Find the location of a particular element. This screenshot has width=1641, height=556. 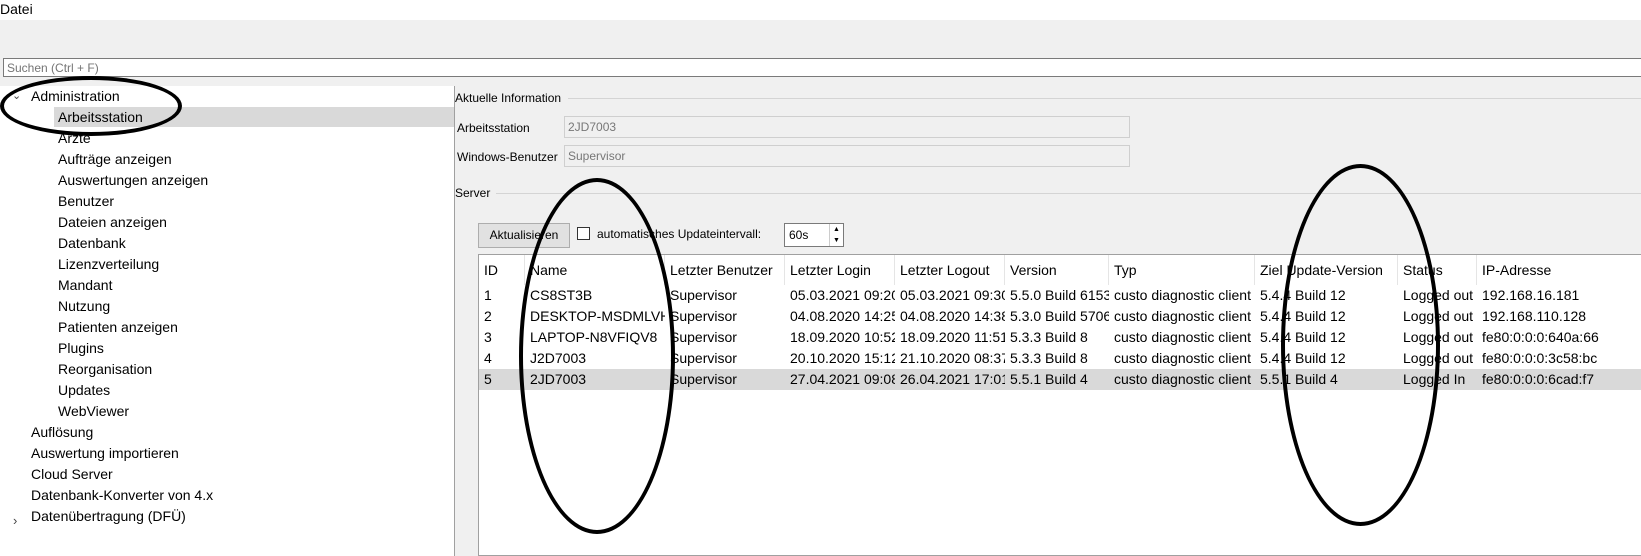

table-cell: LAPTOP-N8VFIQV8 is located at coordinates (594, 337).